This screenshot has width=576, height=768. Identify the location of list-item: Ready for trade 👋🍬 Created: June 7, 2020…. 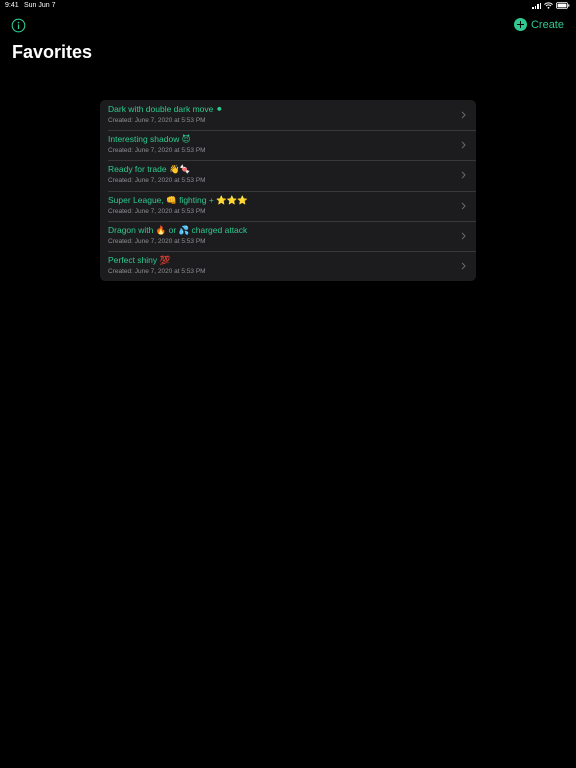
(288, 175).